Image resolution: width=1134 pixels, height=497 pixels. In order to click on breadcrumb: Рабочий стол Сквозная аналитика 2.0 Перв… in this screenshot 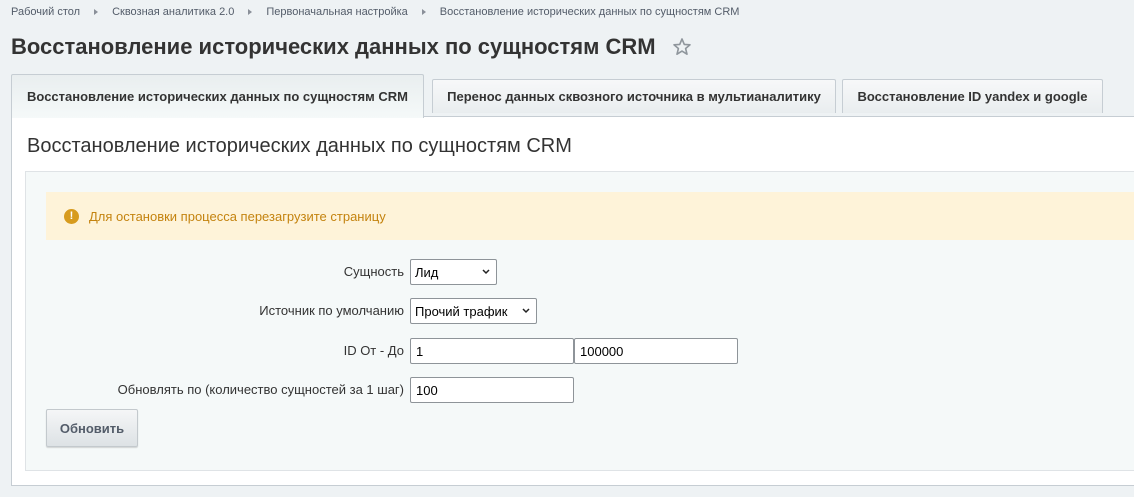, I will do `click(375, 12)`.